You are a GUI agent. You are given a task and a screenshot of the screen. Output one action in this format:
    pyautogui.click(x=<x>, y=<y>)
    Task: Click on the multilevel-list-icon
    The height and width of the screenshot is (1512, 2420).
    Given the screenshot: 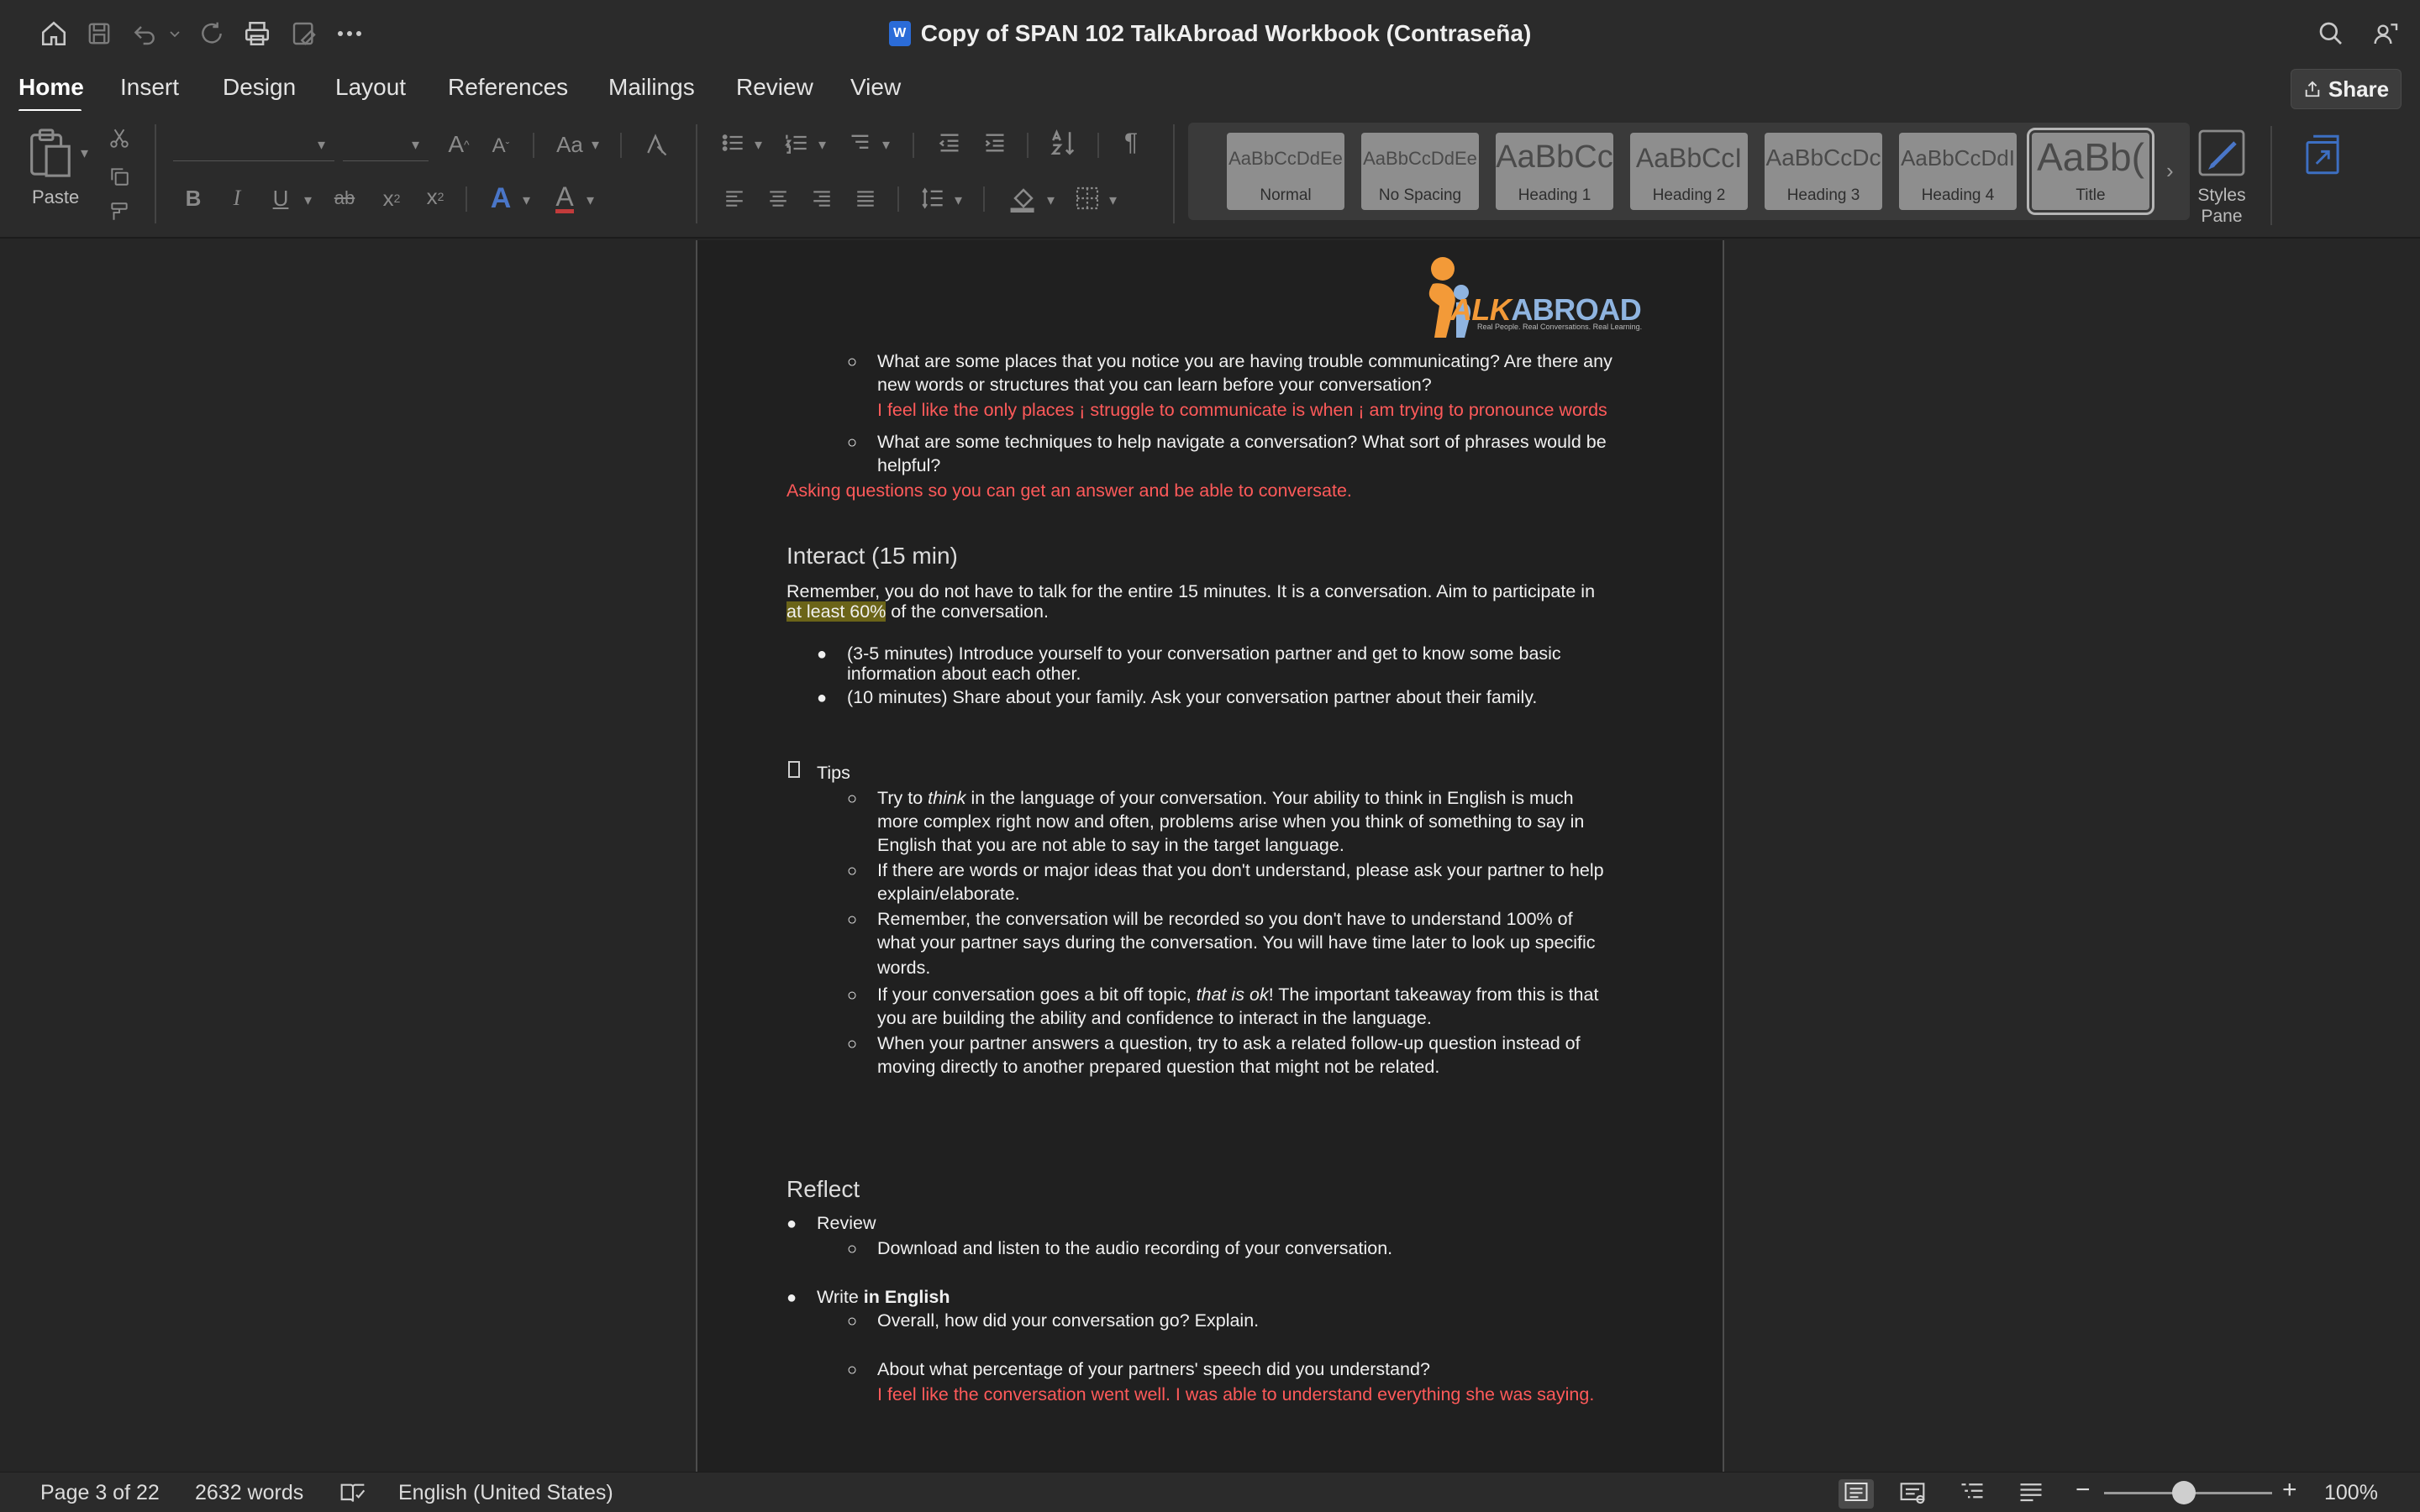 What is the action you would take?
    pyautogui.click(x=861, y=143)
    